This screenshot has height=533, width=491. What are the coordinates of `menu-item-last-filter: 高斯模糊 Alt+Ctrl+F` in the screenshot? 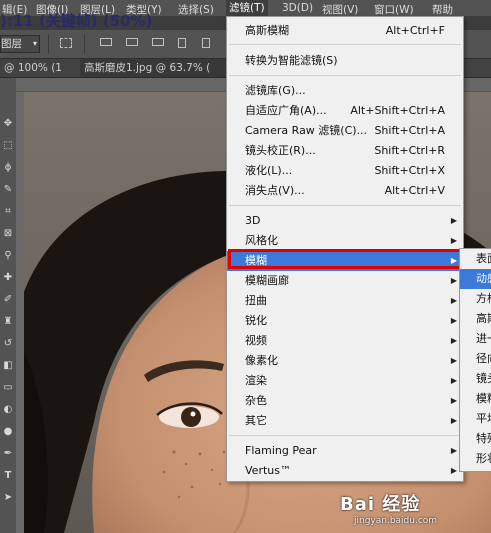 It's located at (345, 31).